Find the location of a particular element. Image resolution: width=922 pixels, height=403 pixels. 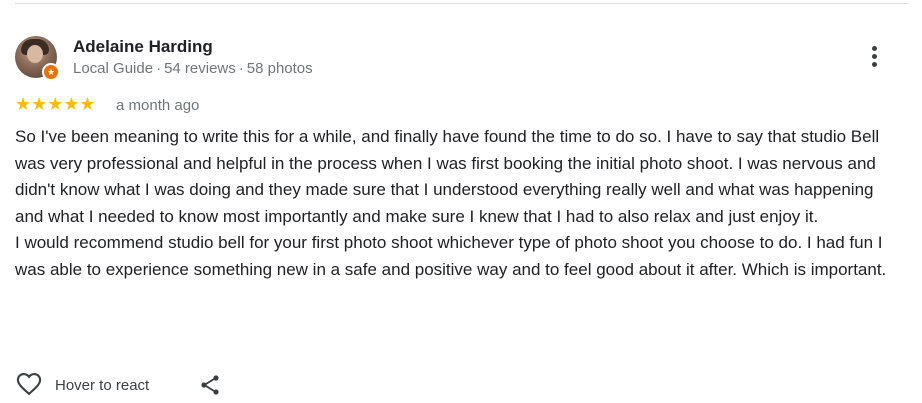

more-vert-icon is located at coordinates (874, 56).